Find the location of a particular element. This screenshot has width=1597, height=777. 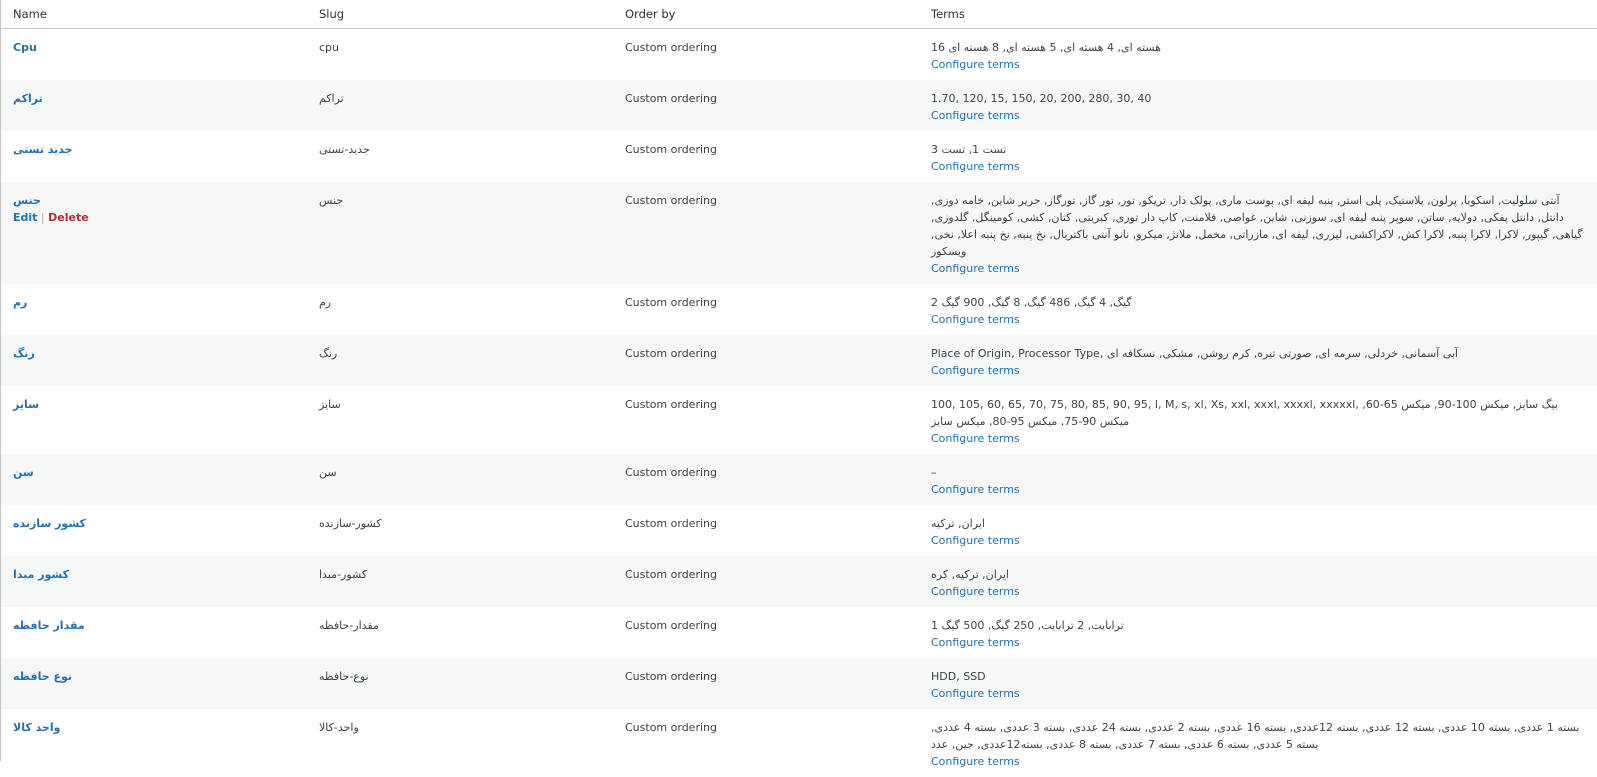

table-row: سن سن Custom ordering –Configure terms is located at coordinates (799, 479).